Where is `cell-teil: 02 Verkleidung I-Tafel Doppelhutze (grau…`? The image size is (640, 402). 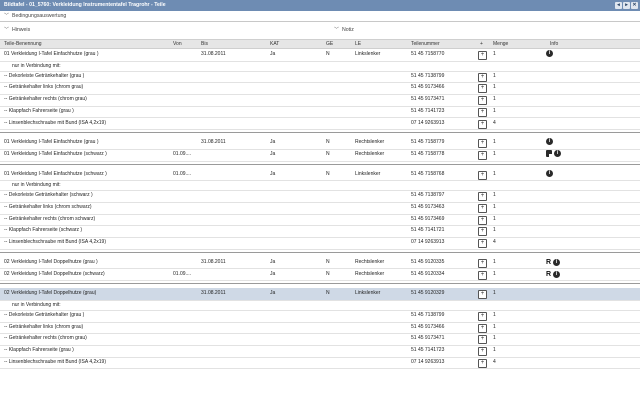
cell-teil: 02 Verkleidung I-Tafel Doppelhutze (grau… is located at coordinates (51, 261).